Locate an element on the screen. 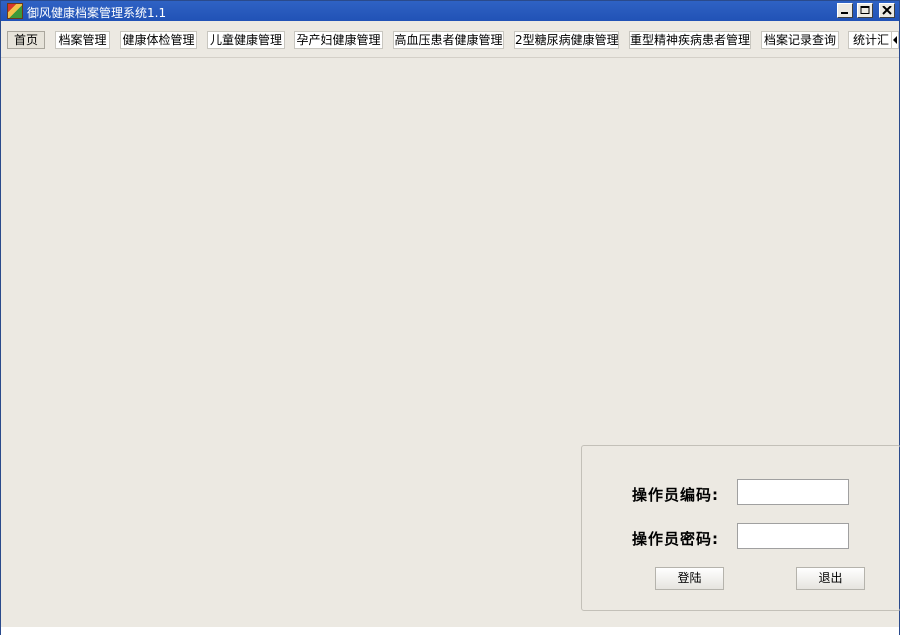  tab-scroll-arrow is located at coordinates (895, 40).